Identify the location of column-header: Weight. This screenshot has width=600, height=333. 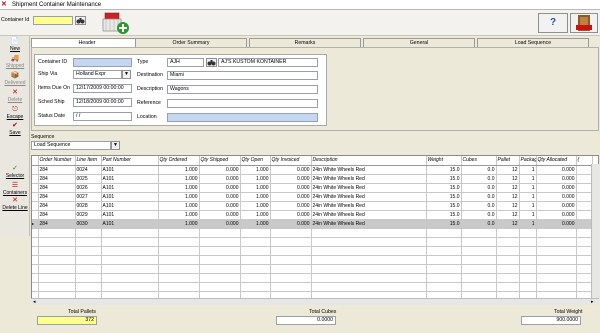
(444, 161).